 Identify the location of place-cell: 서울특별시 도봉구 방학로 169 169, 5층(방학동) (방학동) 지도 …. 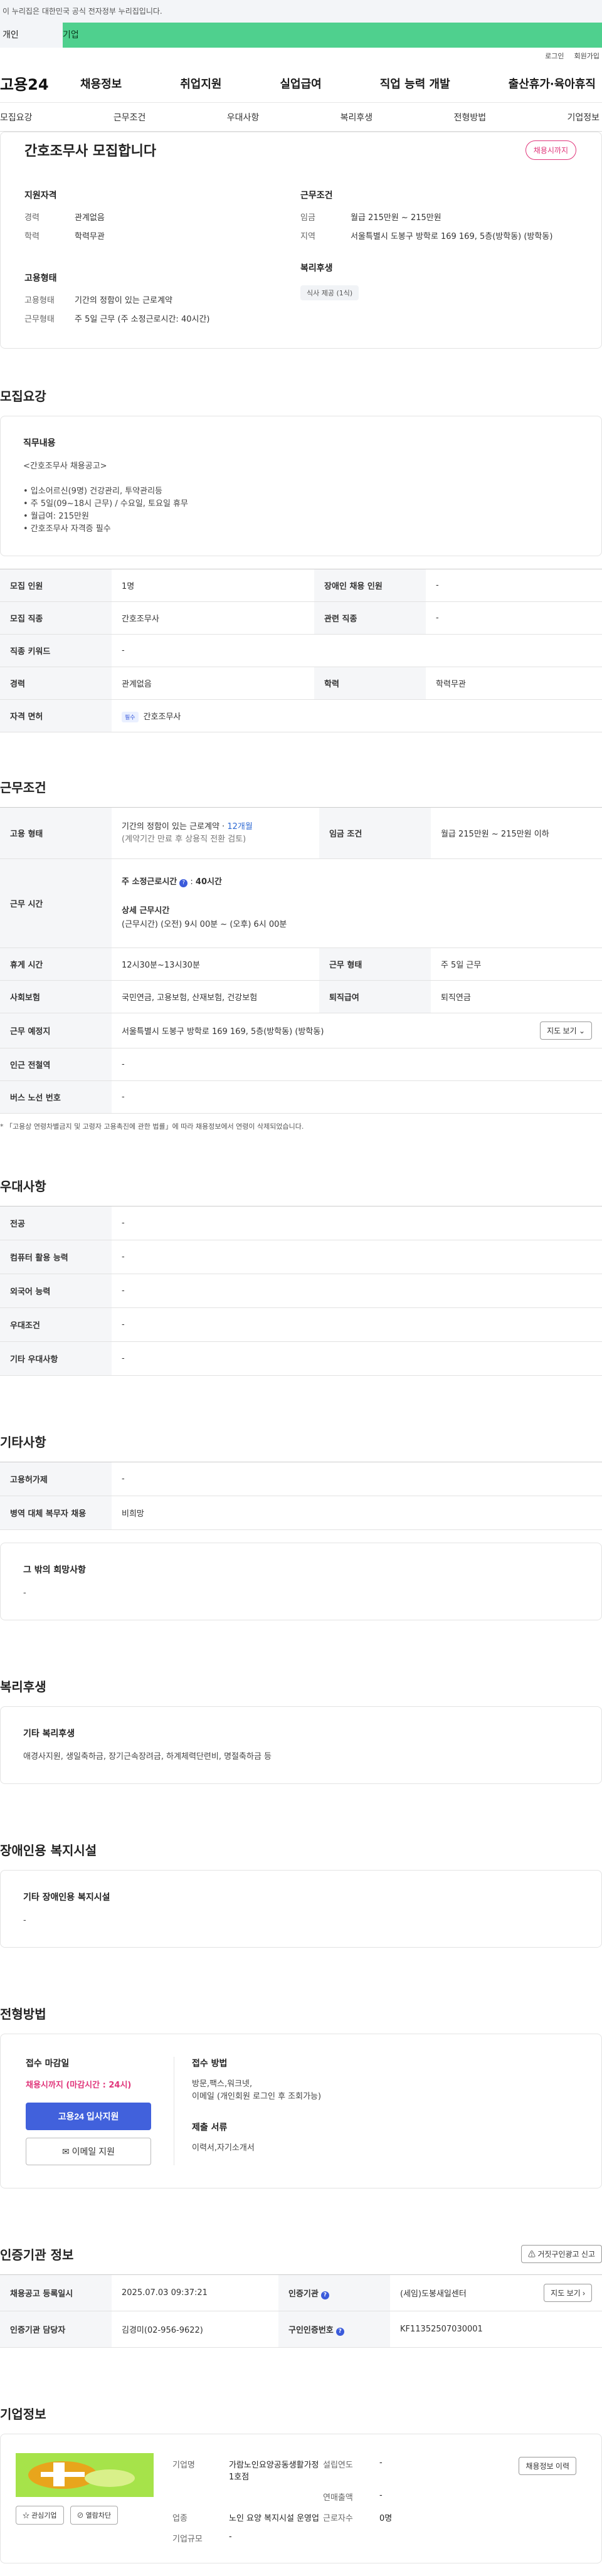
(357, 1030).